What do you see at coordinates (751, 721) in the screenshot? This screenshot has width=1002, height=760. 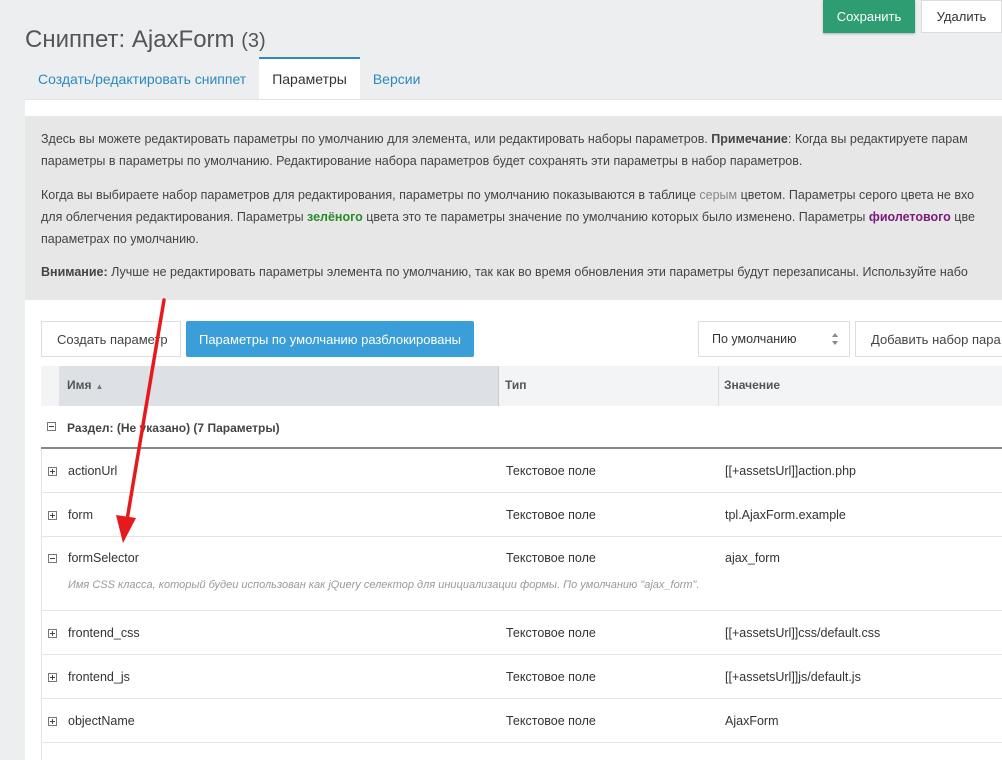 I see `param-value: AjaxForm` at bounding box center [751, 721].